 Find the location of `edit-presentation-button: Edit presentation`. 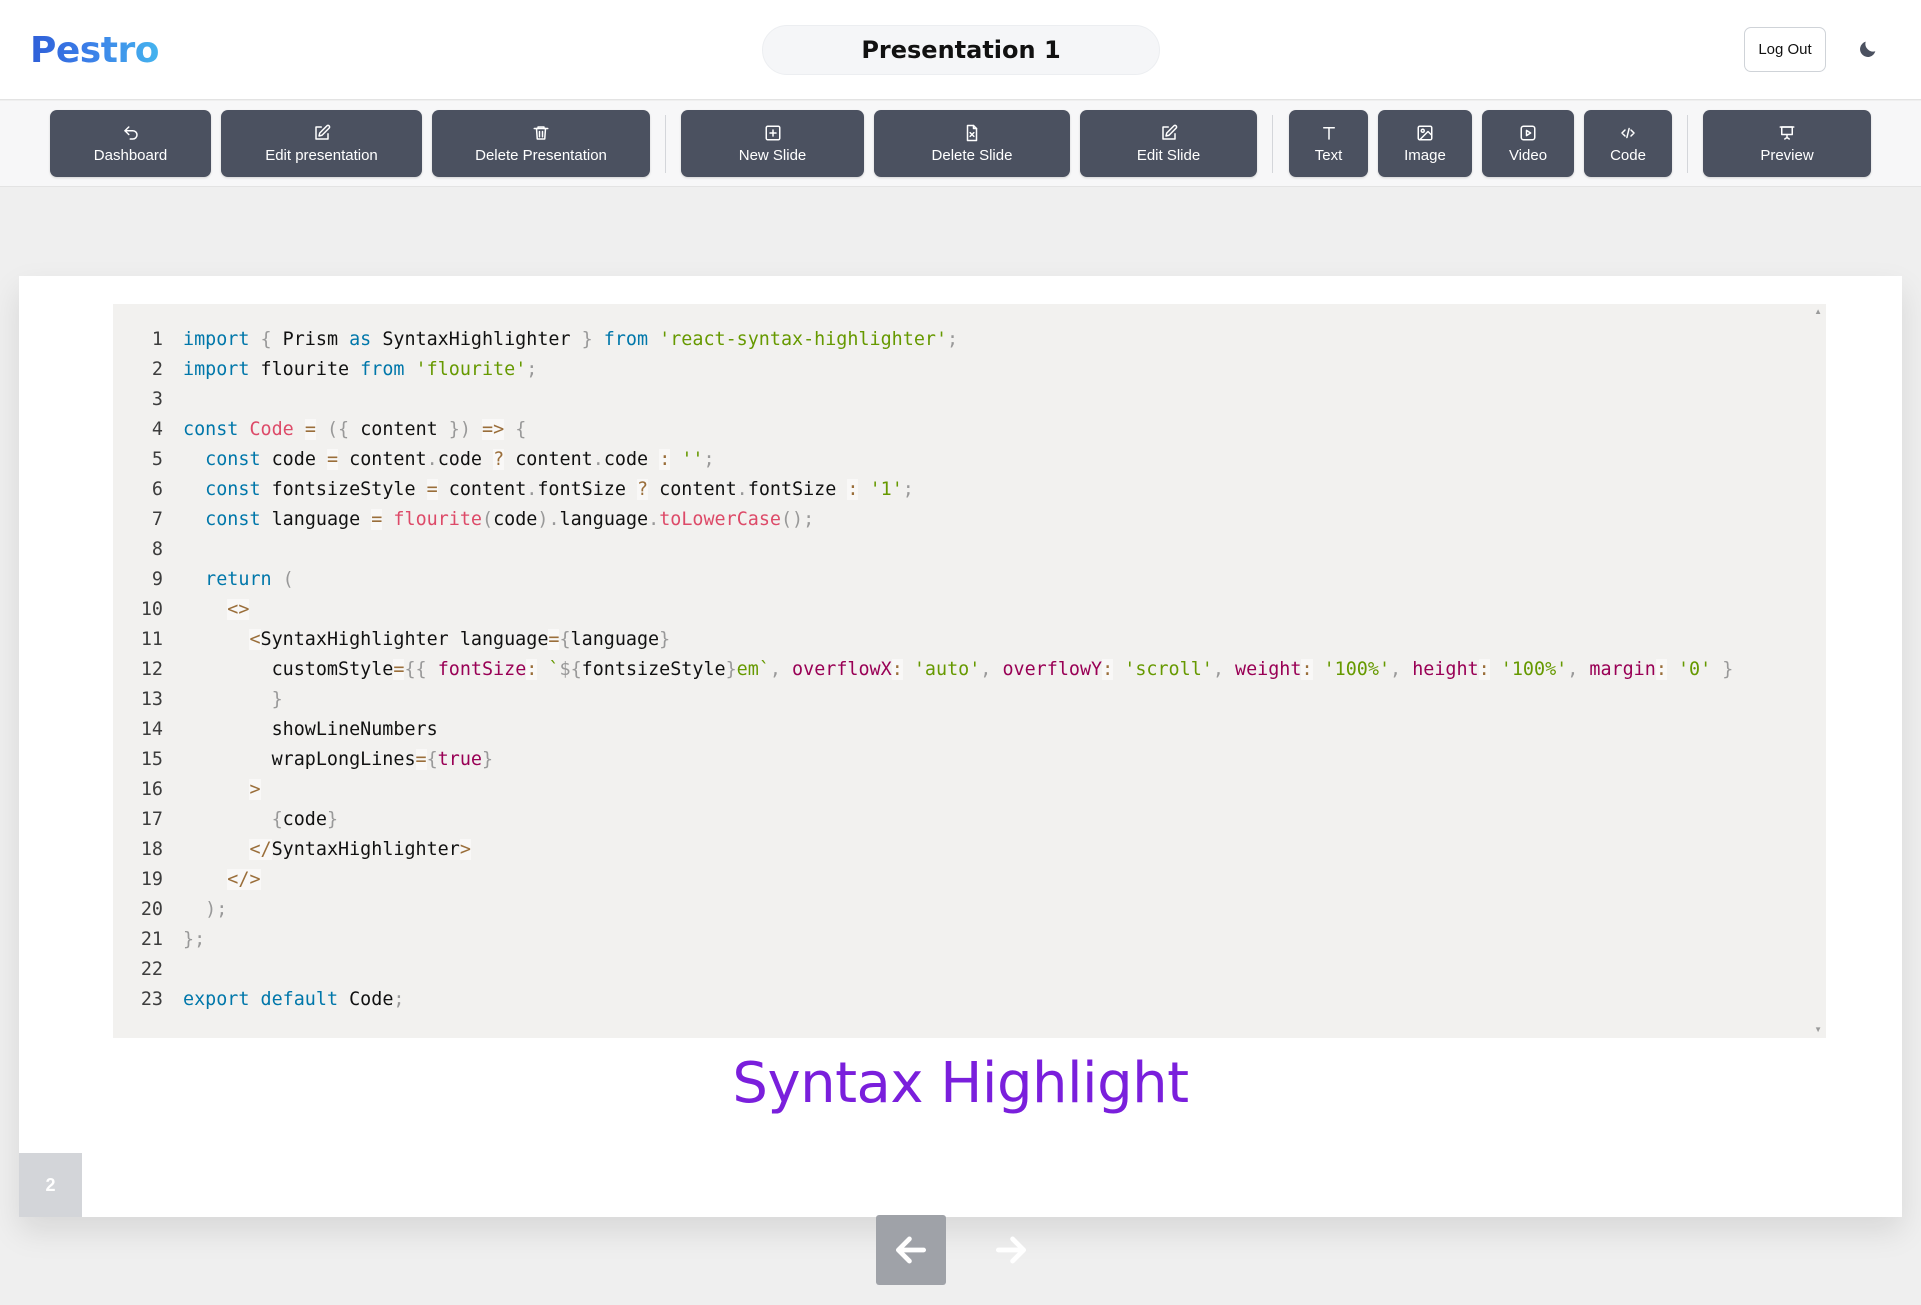

edit-presentation-button: Edit presentation is located at coordinates (321, 143).